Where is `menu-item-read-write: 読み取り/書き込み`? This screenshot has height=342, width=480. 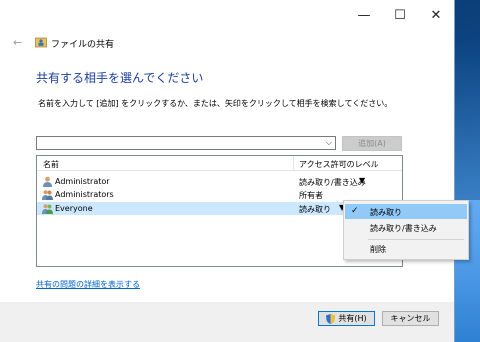 menu-item-read-write: 読み取り/書き込み is located at coordinates (406, 227).